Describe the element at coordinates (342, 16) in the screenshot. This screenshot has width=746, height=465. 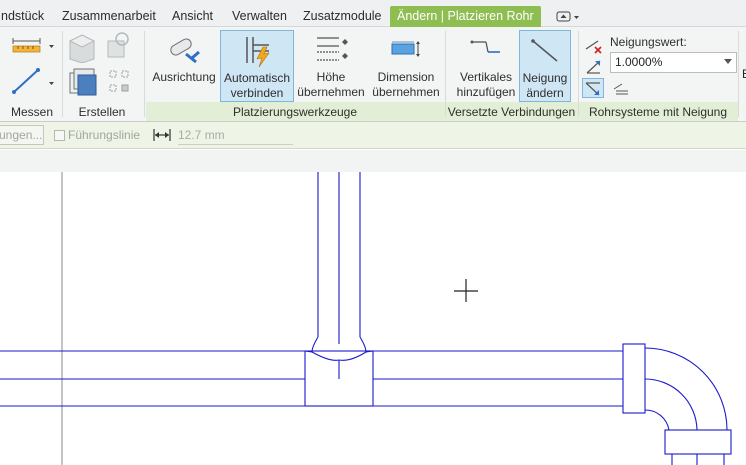
I see `tab-zusatzmodule: Zusatzmodule` at that location.